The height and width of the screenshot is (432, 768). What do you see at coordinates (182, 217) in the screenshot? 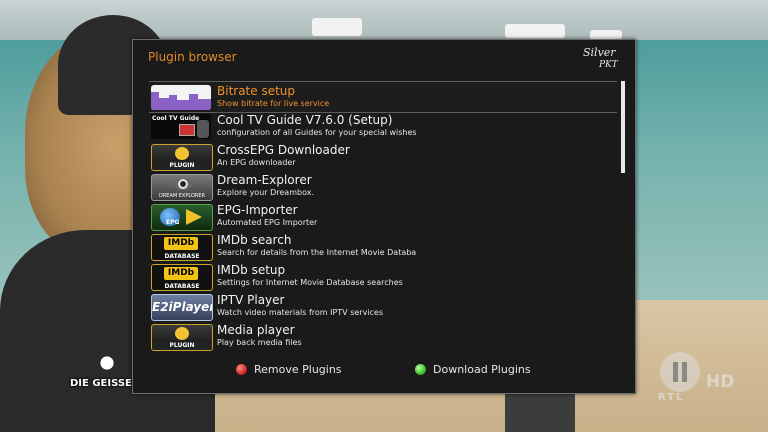
I see `epg-globe-icon: EPG` at bounding box center [182, 217].